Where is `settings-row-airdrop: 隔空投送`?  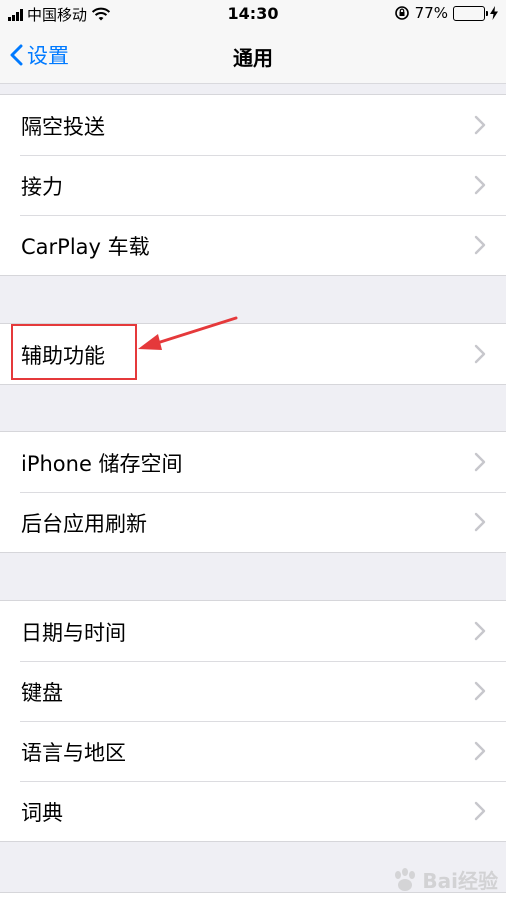 settings-row-airdrop: 隔空投送 is located at coordinates (253, 125).